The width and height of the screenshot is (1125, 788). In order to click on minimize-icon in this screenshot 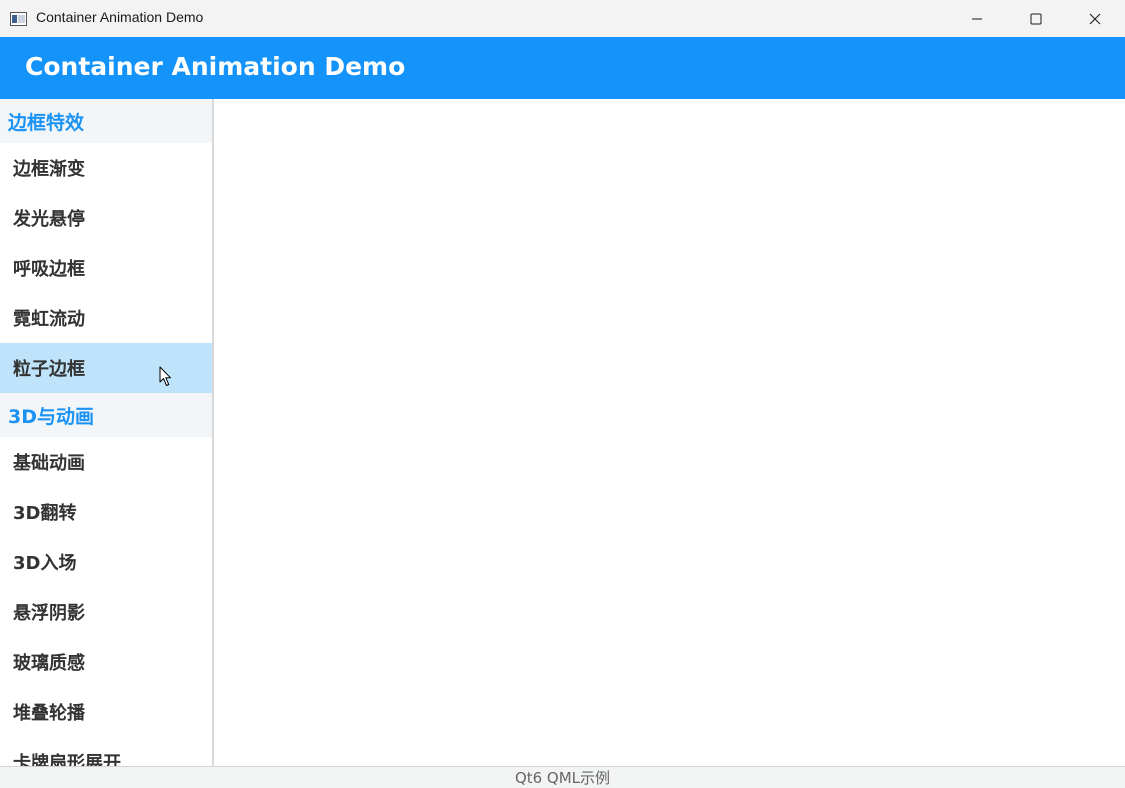, I will do `click(977, 19)`.